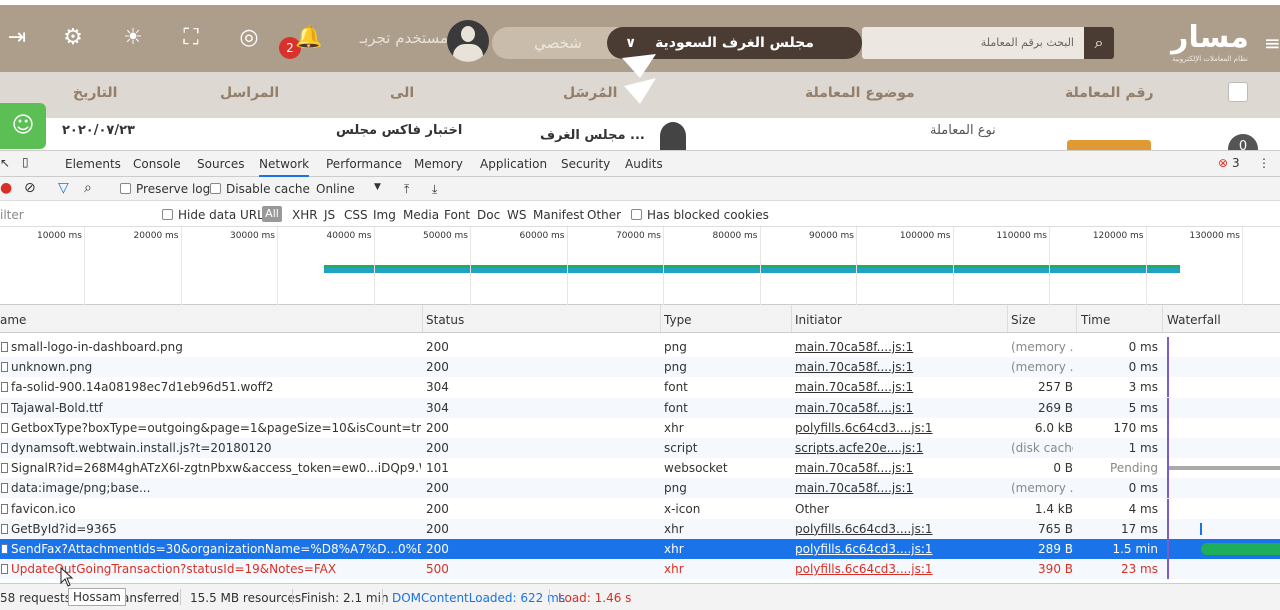  Describe the element at coordinates (558, 215) in the screenshot. I see `filter-manifest: Manifest` at that location.